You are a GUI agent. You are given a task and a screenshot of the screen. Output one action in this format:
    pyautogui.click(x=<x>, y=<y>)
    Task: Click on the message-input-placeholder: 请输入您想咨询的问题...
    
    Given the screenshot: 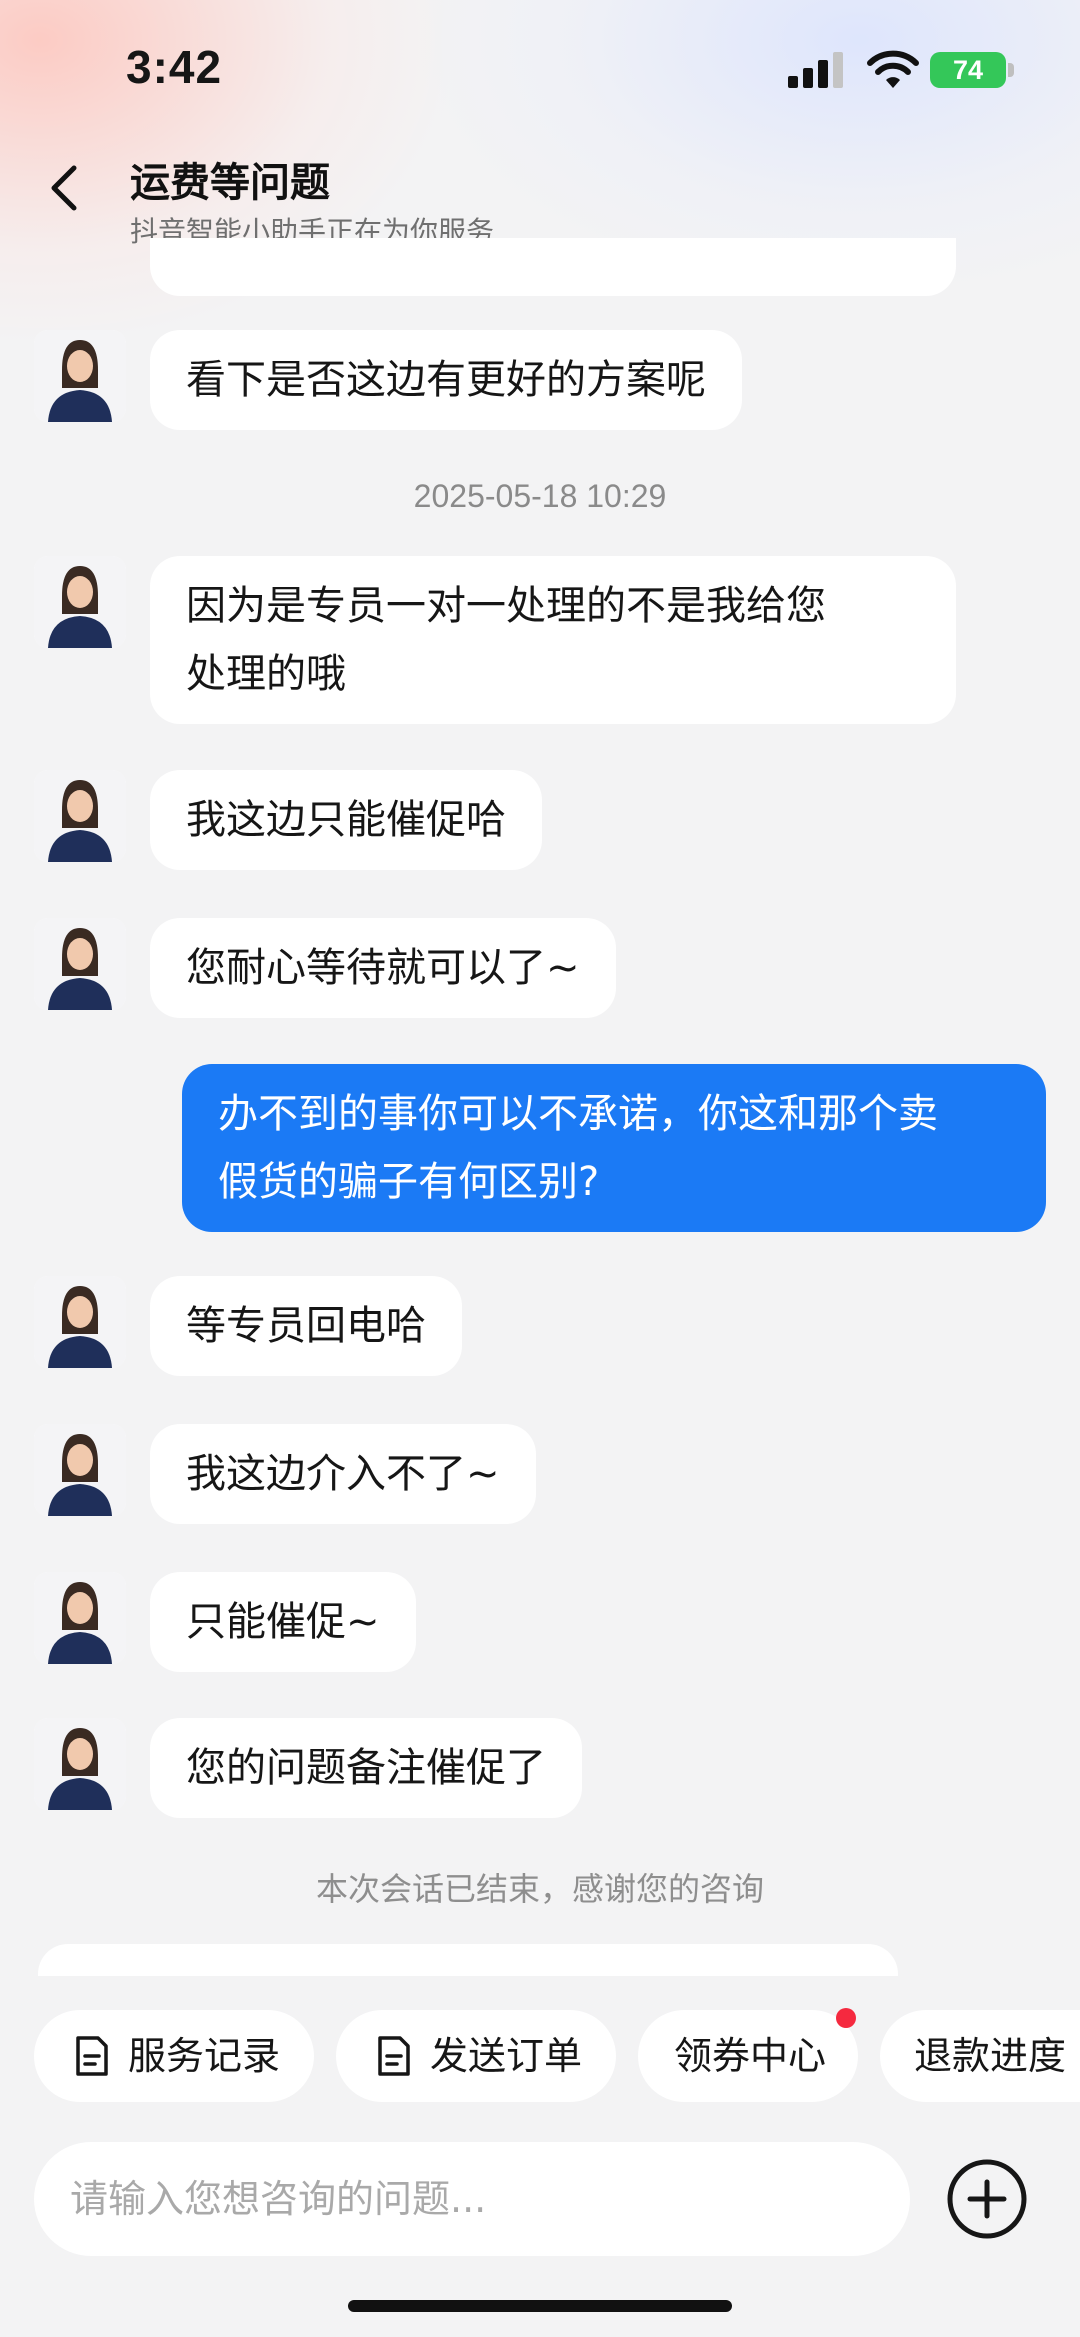 What is the action you would take?
    pyautogui.click(x=278, y=2199)
    